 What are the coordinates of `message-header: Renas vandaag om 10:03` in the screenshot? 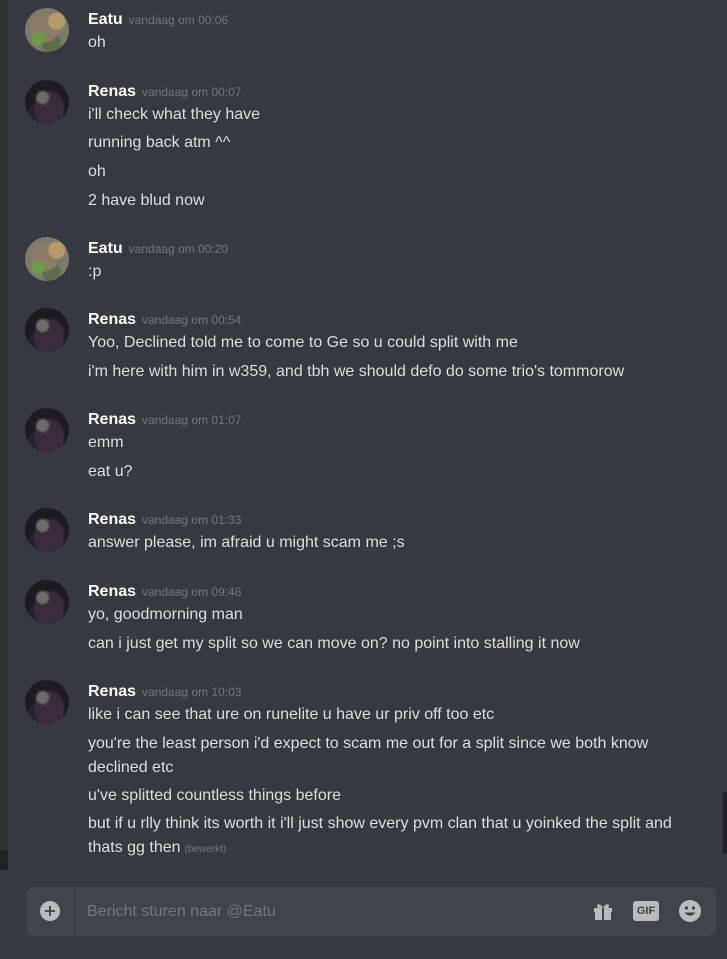 It's located at (164, 692).